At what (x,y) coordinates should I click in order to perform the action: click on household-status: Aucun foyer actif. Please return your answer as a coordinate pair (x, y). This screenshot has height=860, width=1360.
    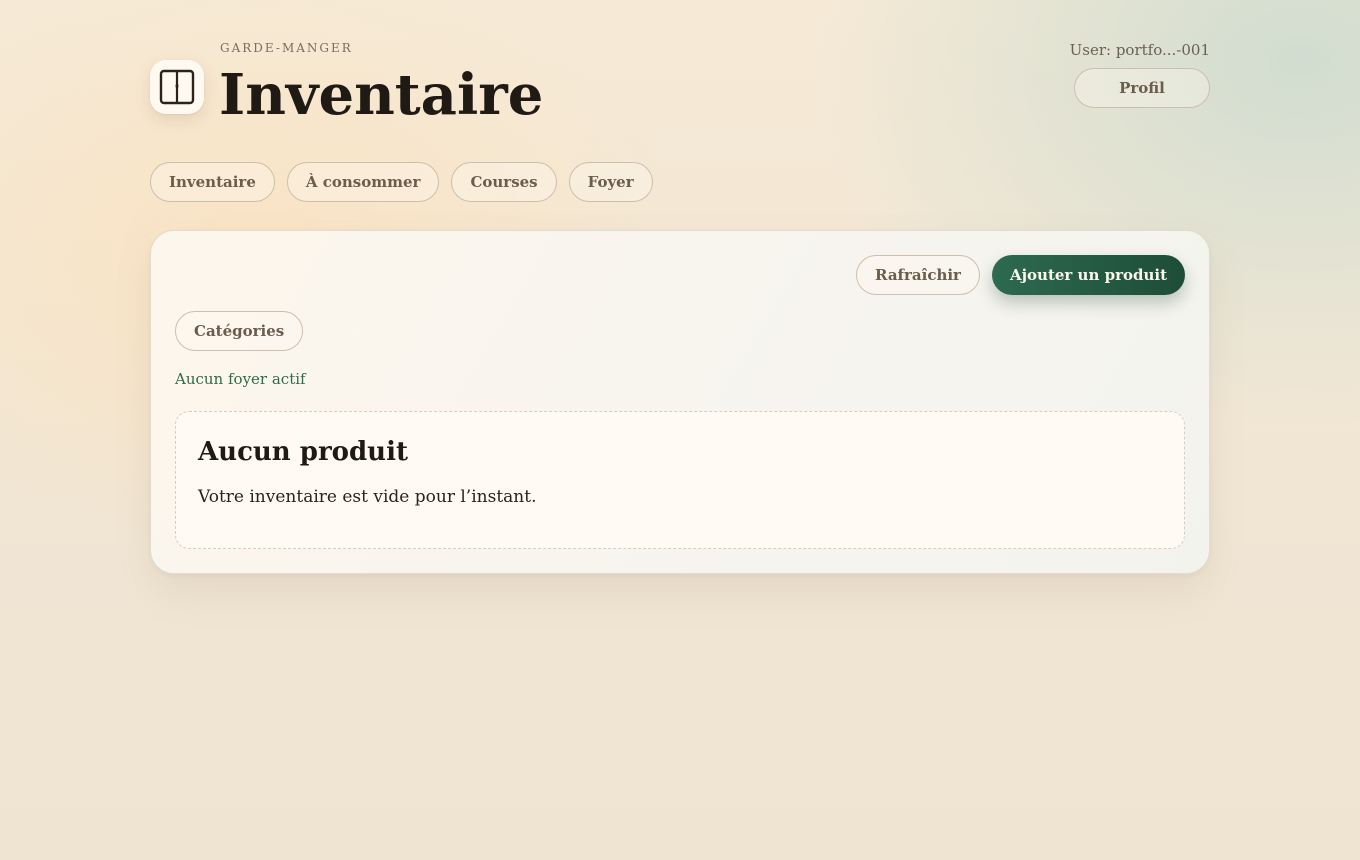
    Looking at the image, I should click on (240, 379).